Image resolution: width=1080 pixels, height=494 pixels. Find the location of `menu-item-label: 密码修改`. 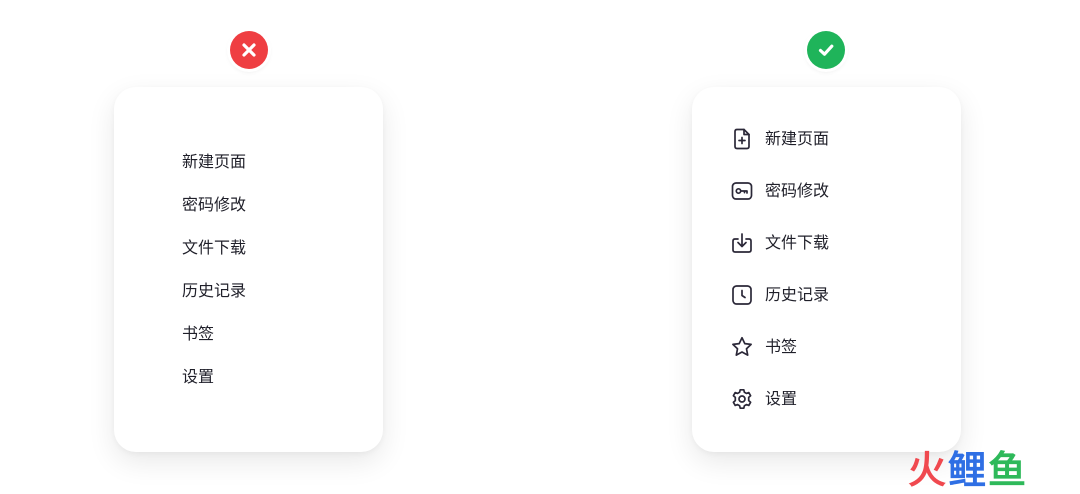

menu-item-label: 密码修改 is located at coordinates (797, 190).